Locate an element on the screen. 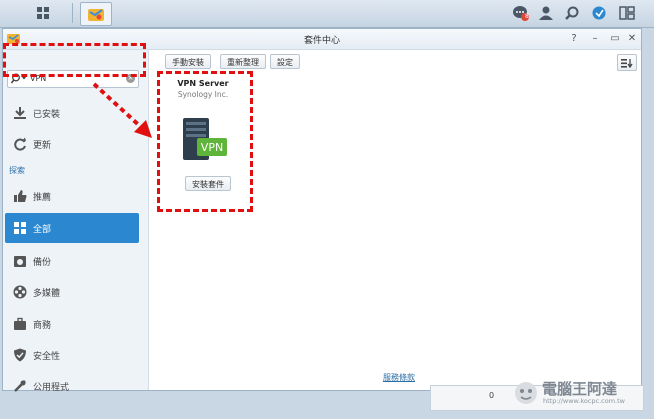 This screenshot has width=654, height=419. sidebar-item-all: 全部 is located at coordinates (72, 228).